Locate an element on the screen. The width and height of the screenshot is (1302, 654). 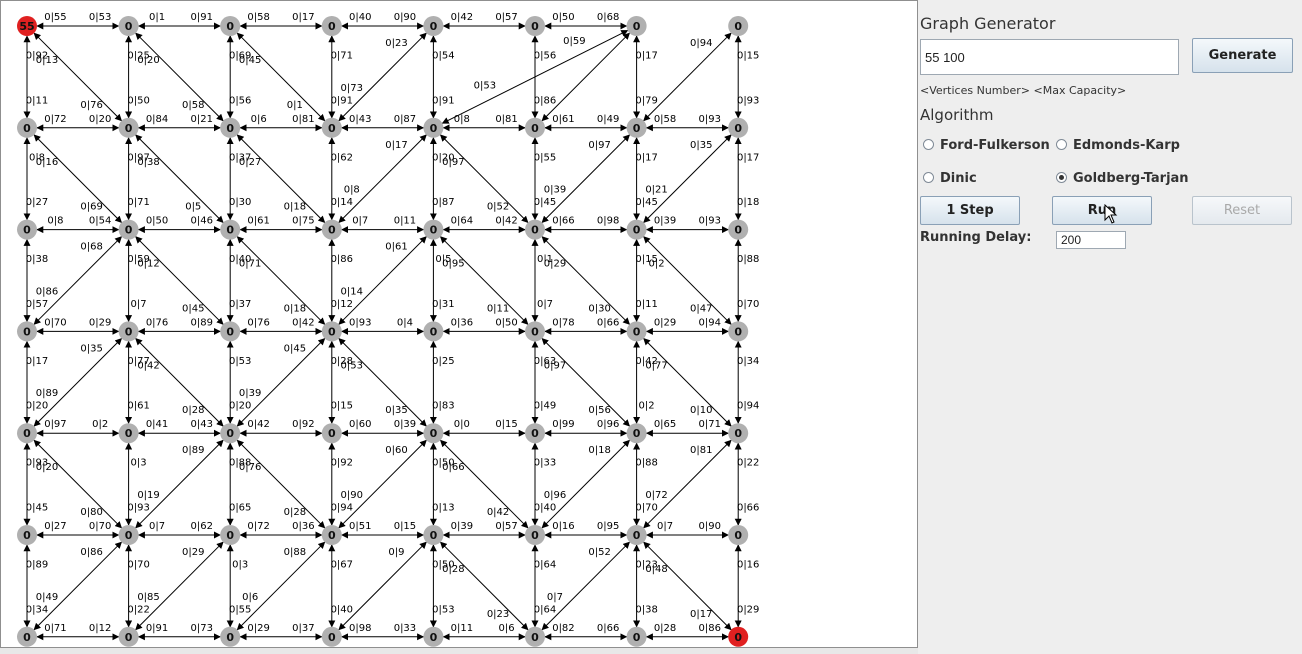
edge-flow-label: 0|20 is located at coordinates (148, 60).